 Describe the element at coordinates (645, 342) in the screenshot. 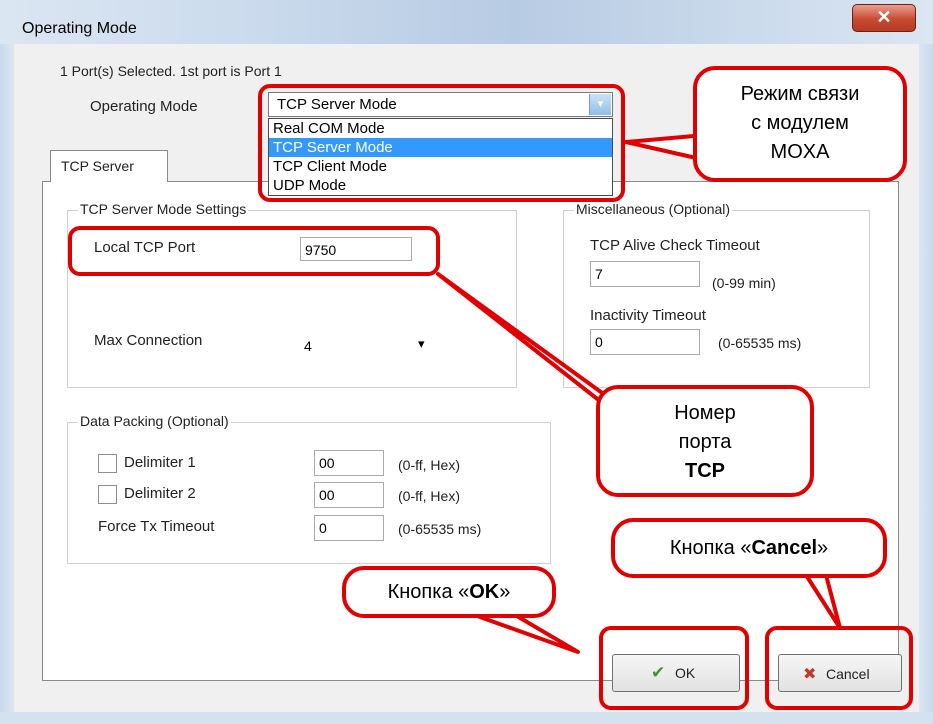

I see `inactivity-timeout-input: 0` at that location.